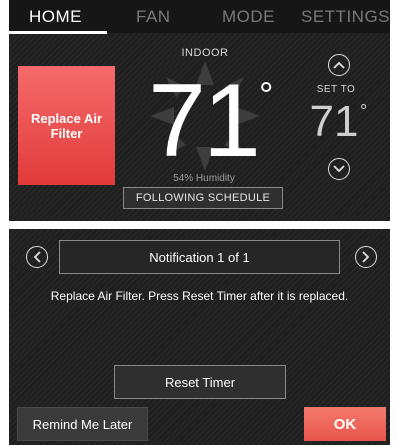  What do you see at coordinates (204, 178) in the screenshot?
I see `humidity-readout: 54% Humidity` at bounding box center [204, 178].